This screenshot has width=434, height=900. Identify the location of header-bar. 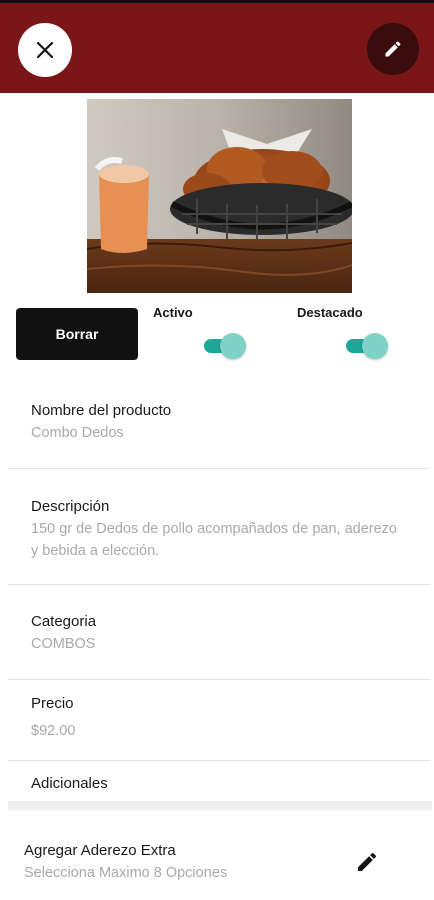
(217, 46).